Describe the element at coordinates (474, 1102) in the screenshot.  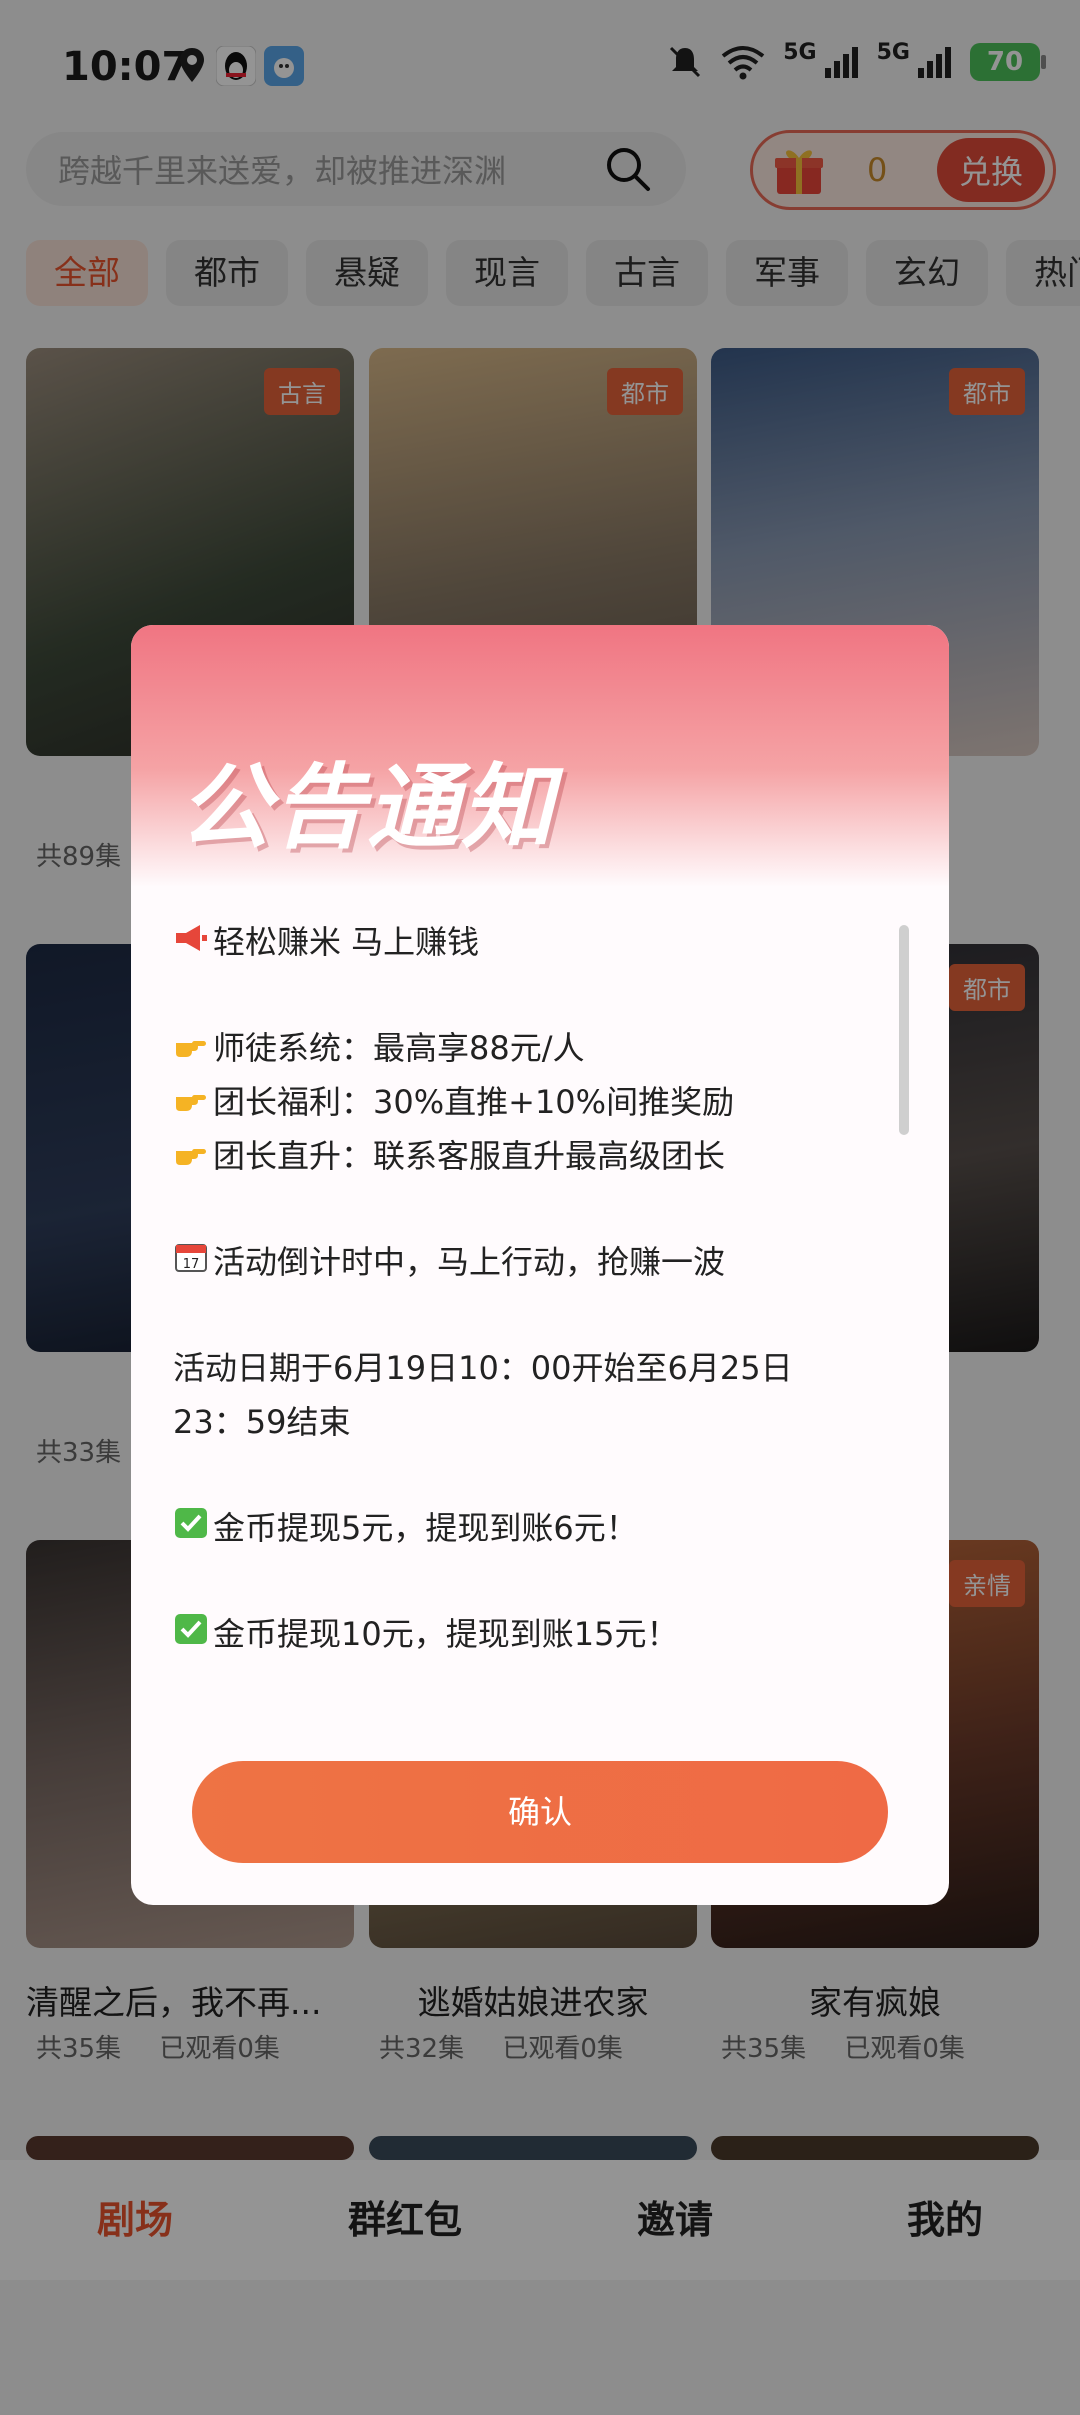
I see `announcement-line: 团长福利：30%直推+10%间推奖励` at that location.